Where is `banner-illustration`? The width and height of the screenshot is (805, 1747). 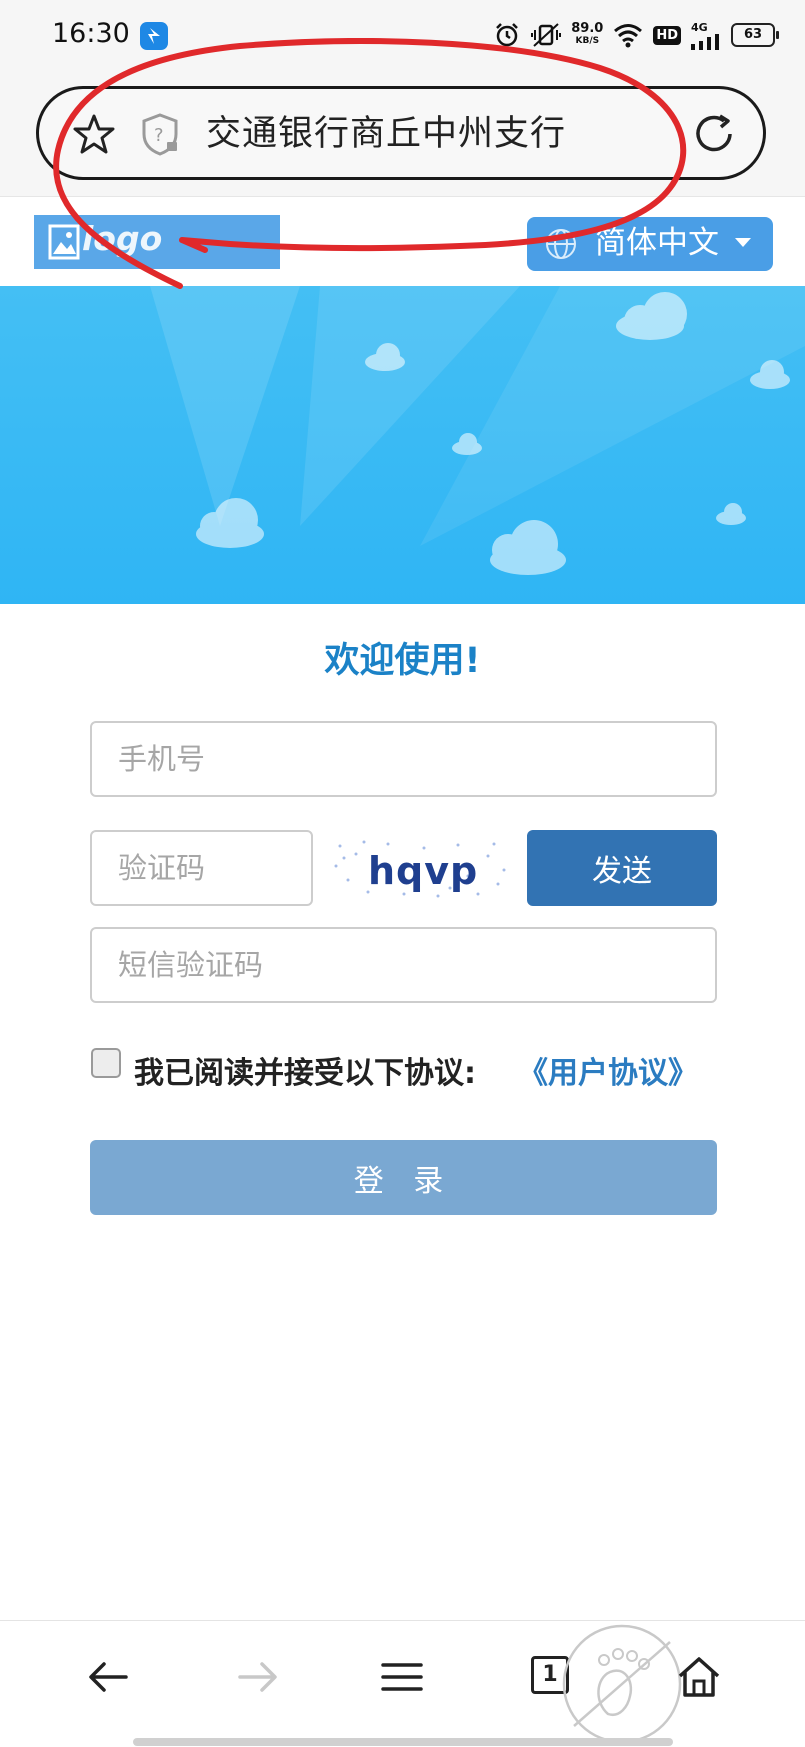 banner-illustration is located at coordinates (477, 430).